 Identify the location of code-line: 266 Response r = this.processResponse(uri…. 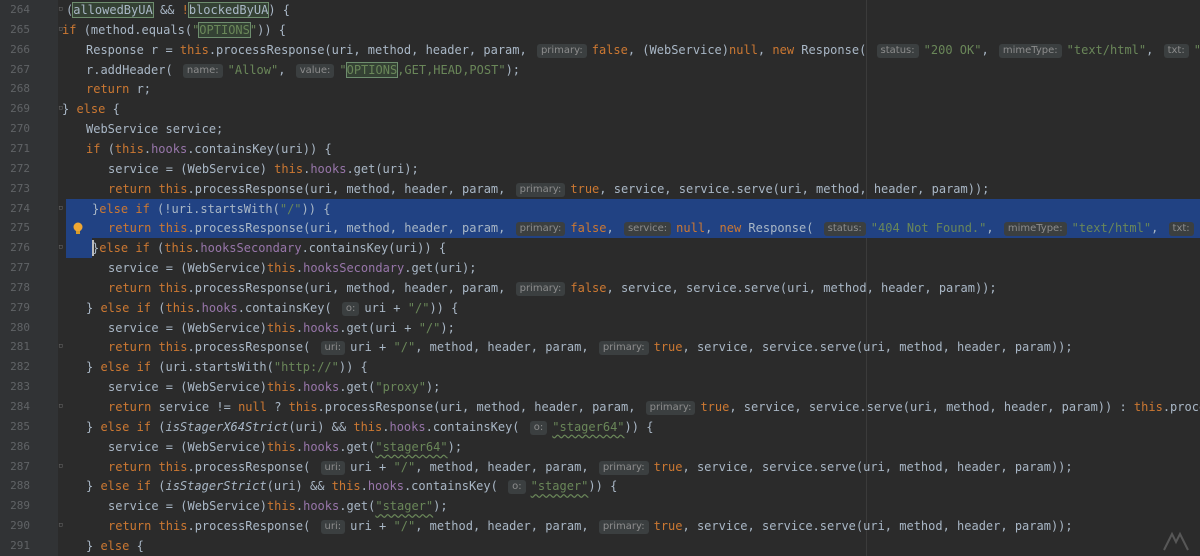
(600, 50).